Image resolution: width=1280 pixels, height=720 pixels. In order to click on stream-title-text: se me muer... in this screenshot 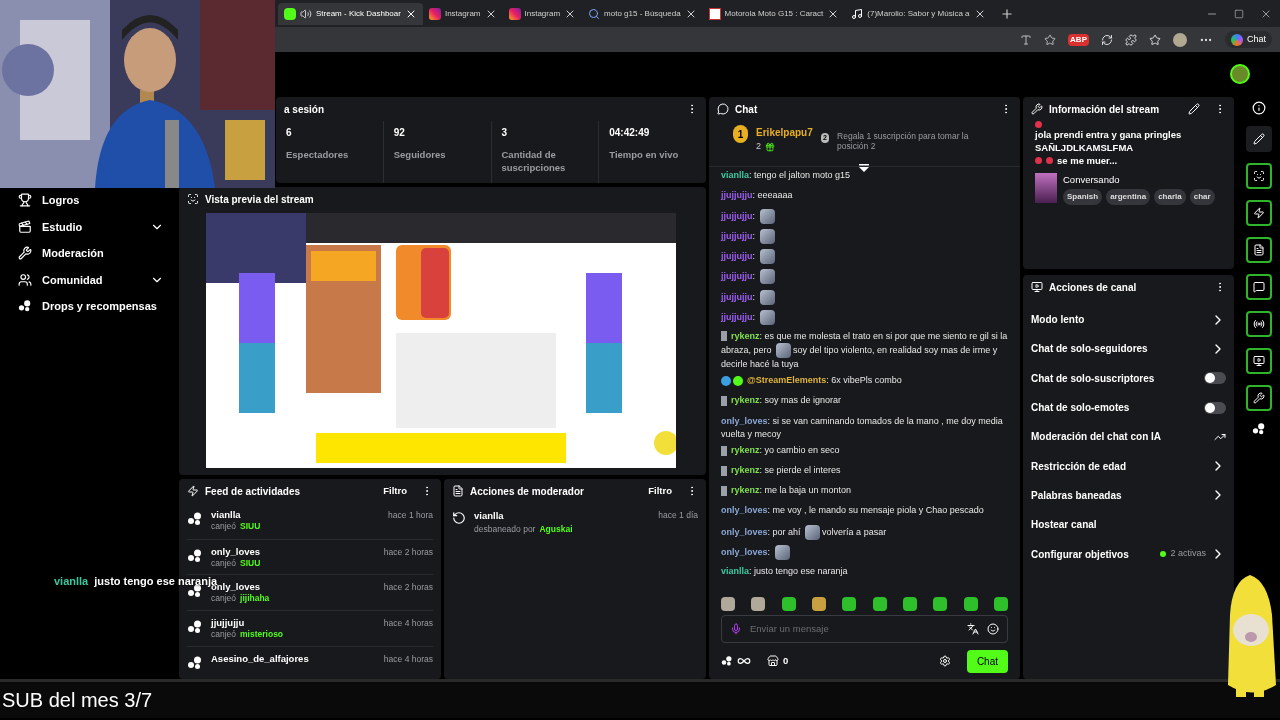, I will do `click(1087, 160)`.